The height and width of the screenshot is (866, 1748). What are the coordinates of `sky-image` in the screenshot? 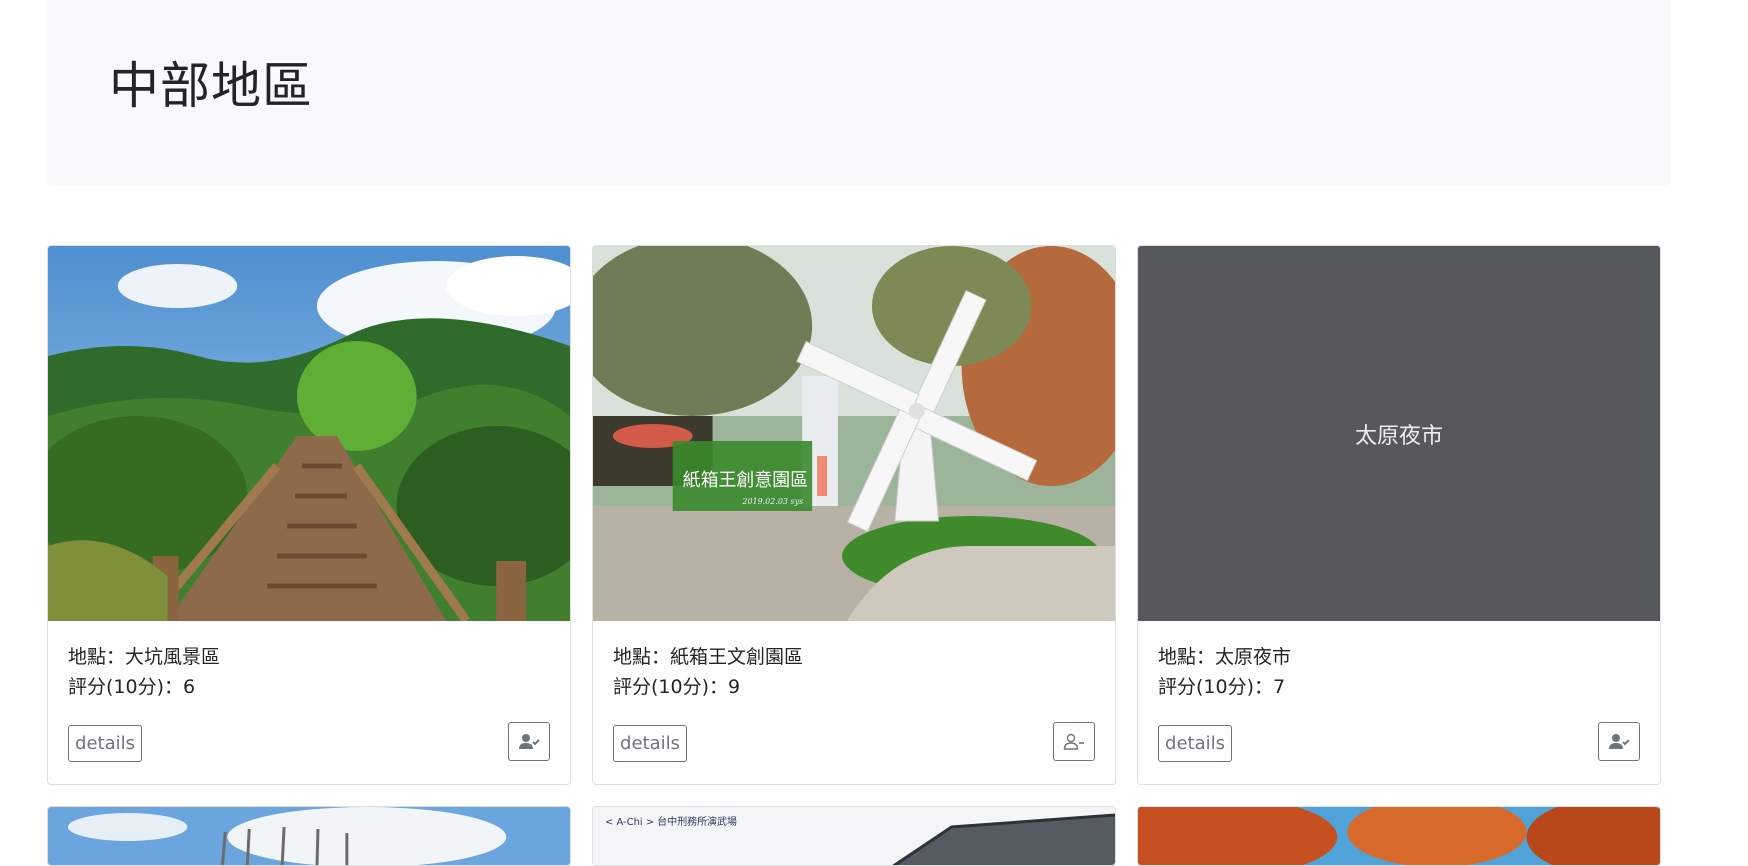 It's located at (309, 836).